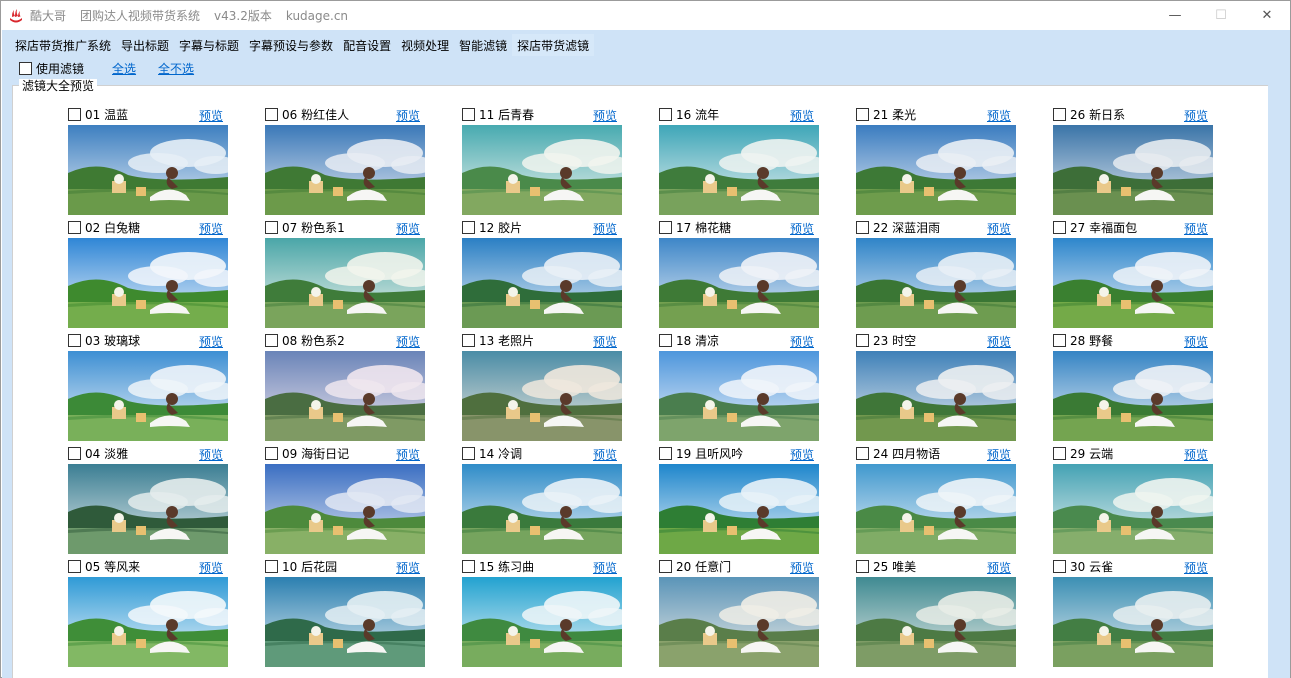 The image size is (1291, 678). Describe the element at coordinates (63, 45) in the screenshot. I see `tab-1: 探店带货推广系统` at that location.